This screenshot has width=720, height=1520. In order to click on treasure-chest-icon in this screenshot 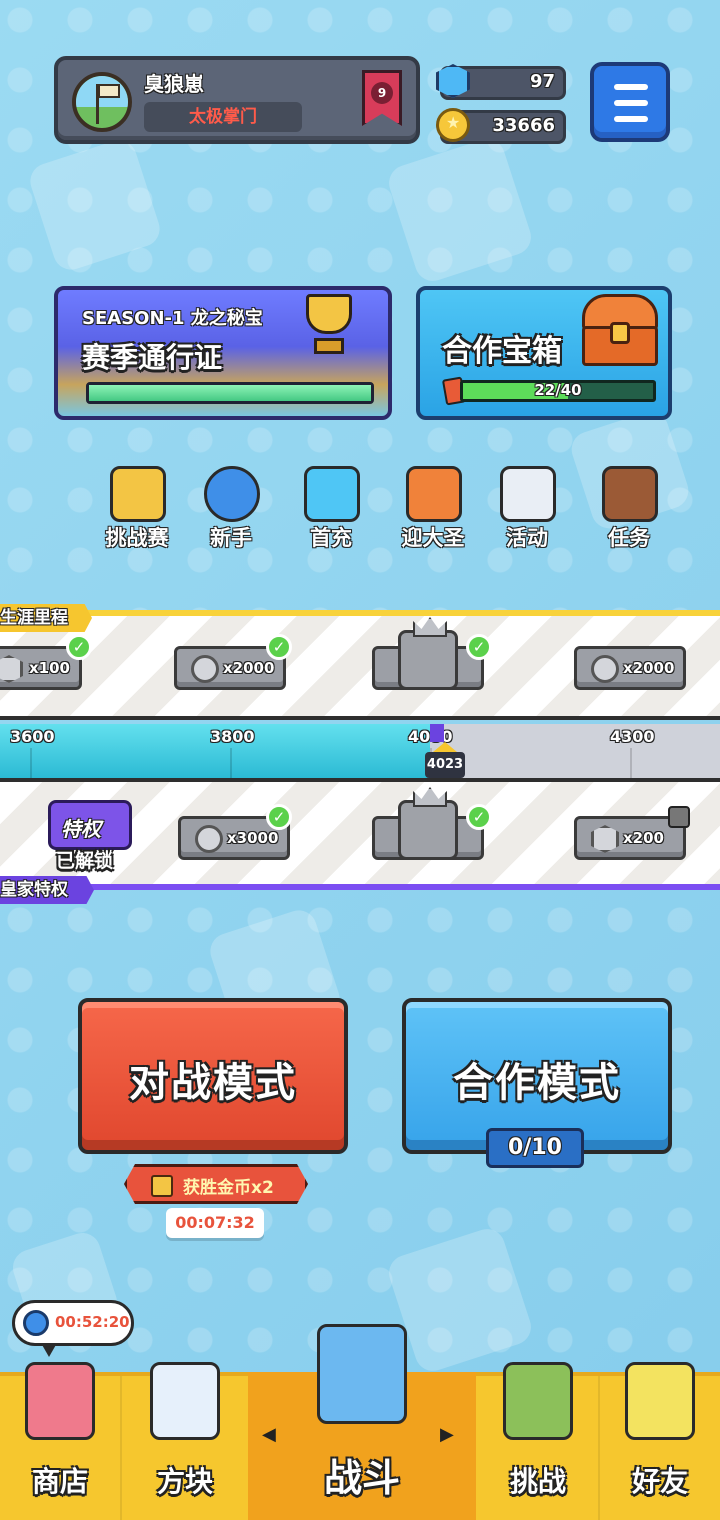, I will do `click(620, 331)`.